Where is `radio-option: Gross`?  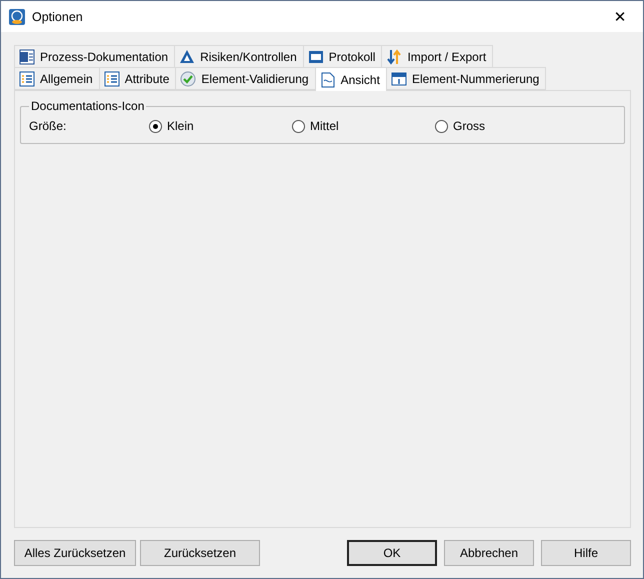 radio-option: Gross is located at coordinates (506, 126).